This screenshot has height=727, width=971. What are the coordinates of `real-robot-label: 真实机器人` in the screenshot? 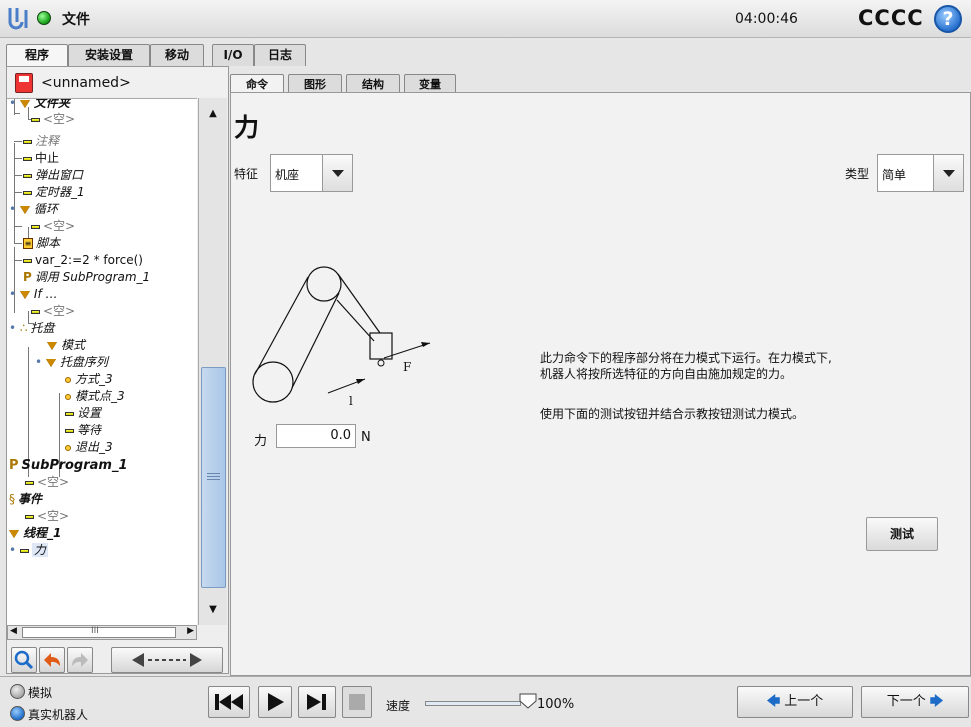 It's located at (58, 715).